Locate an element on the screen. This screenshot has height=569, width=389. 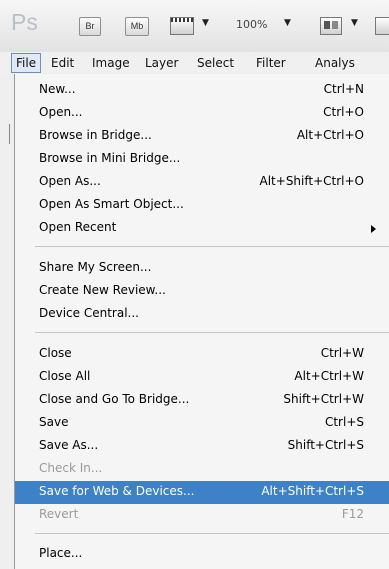
menu-item-new: New... Ctrl+N is located at coordinates (202, 90).